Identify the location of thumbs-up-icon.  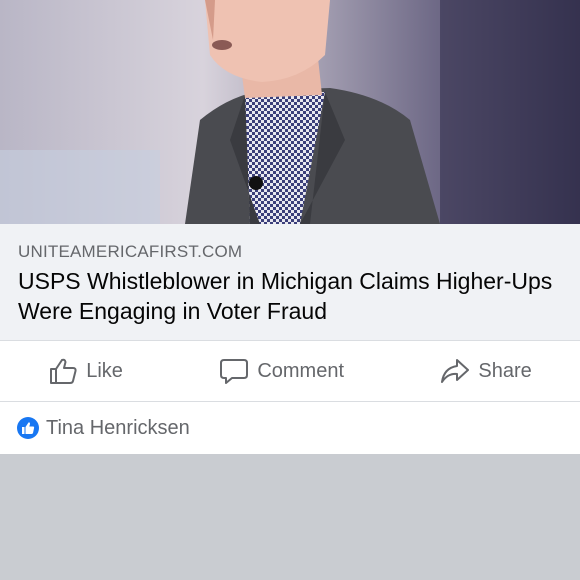
(63, 371).